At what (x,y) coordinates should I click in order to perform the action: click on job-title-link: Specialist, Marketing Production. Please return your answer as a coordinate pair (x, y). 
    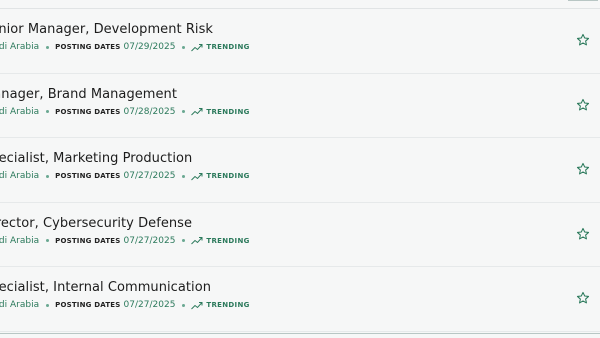
    Looking at the image, I should click on (96, 158).